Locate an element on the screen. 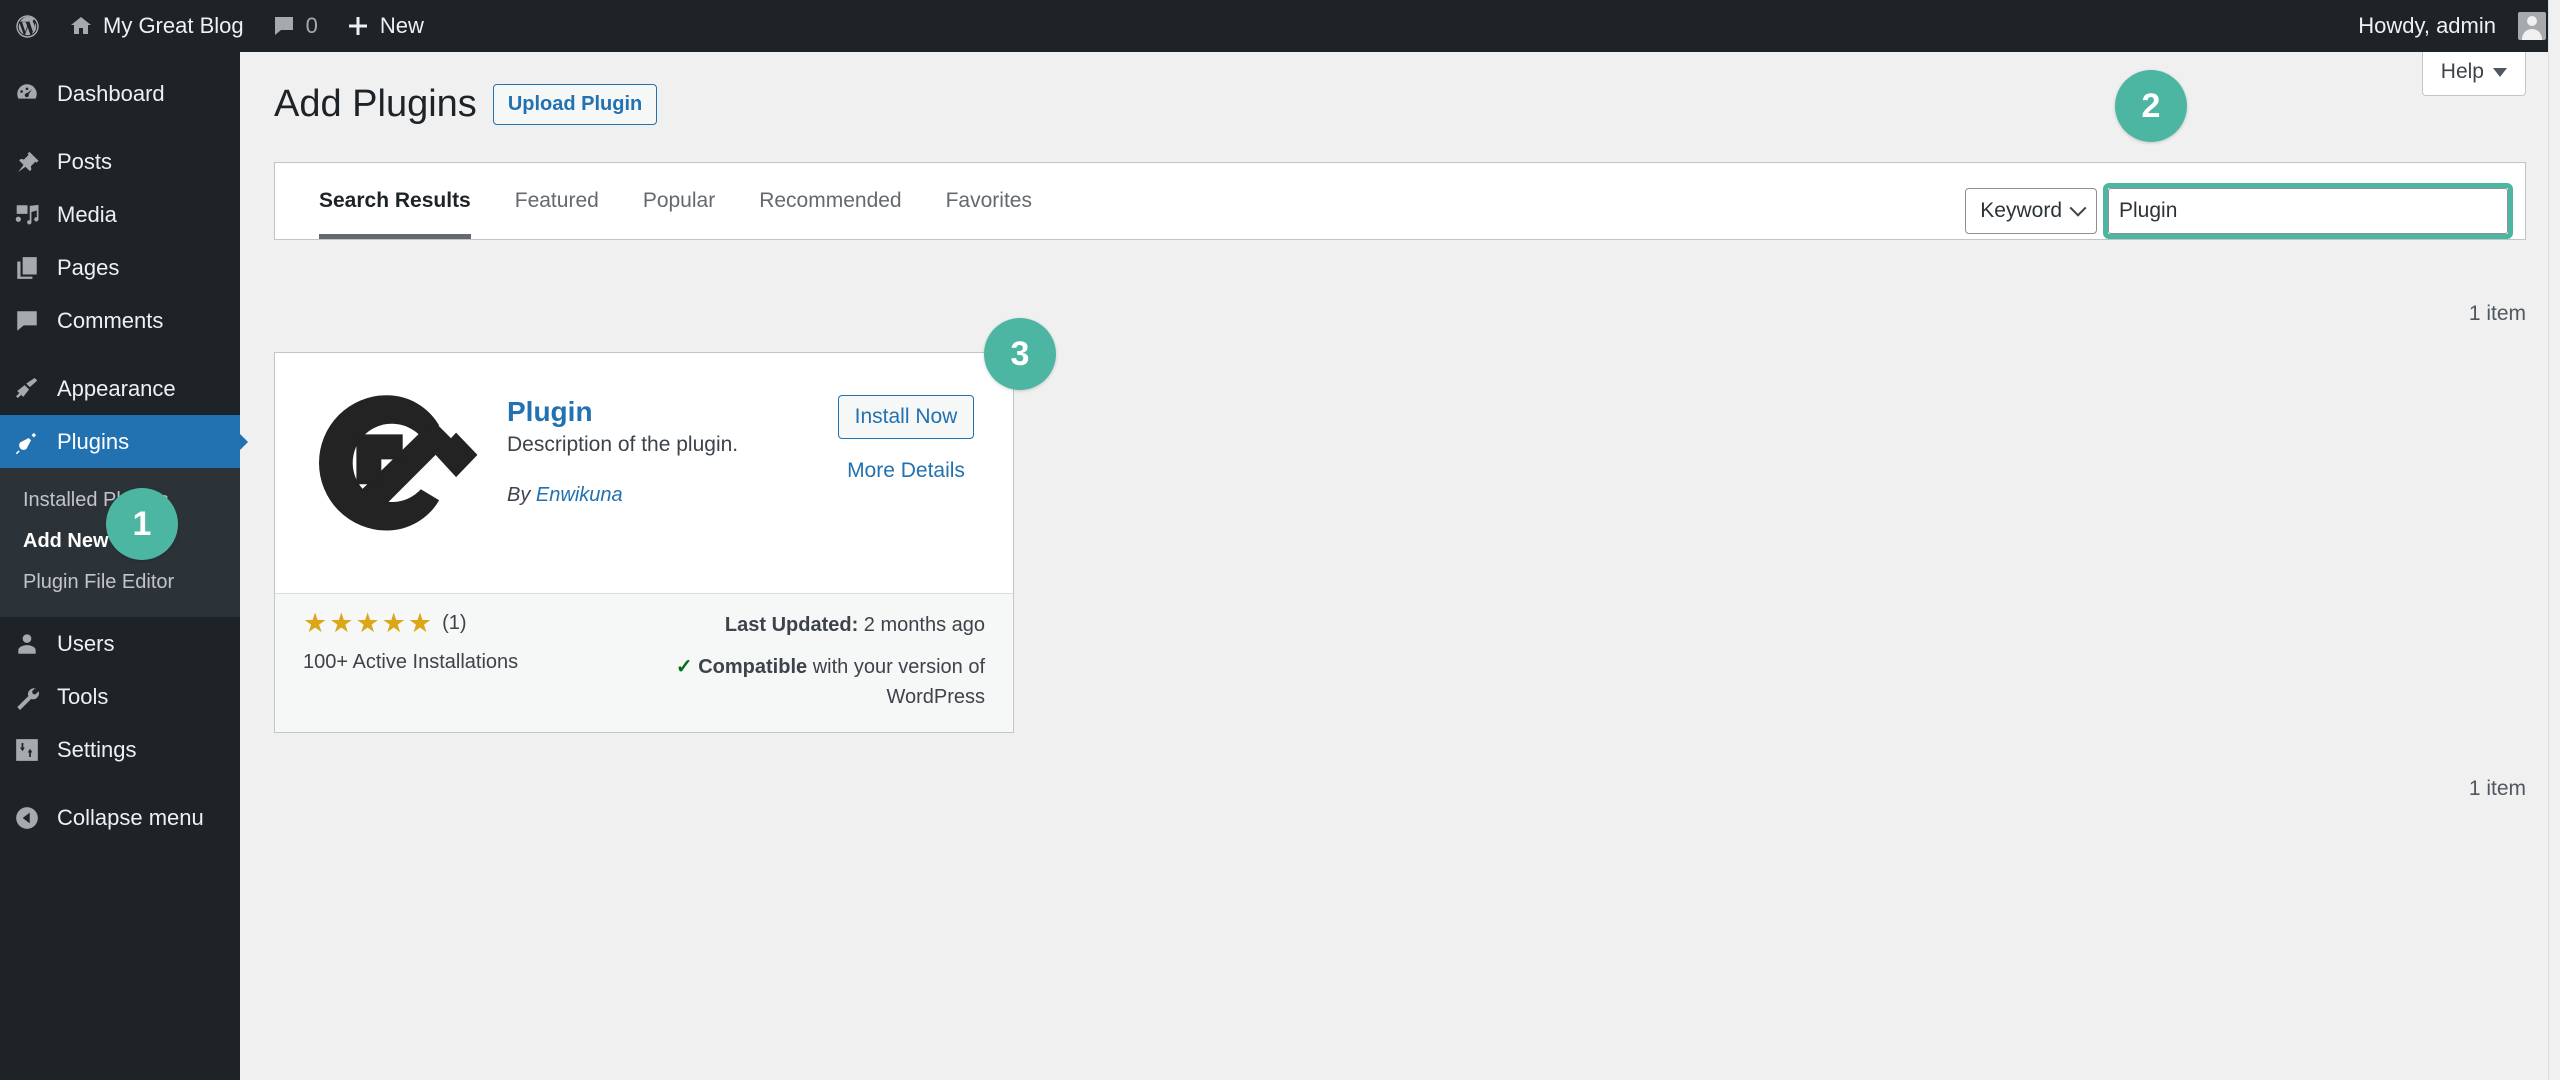  more-details-link: More Details is located at coordinates (906, 471).